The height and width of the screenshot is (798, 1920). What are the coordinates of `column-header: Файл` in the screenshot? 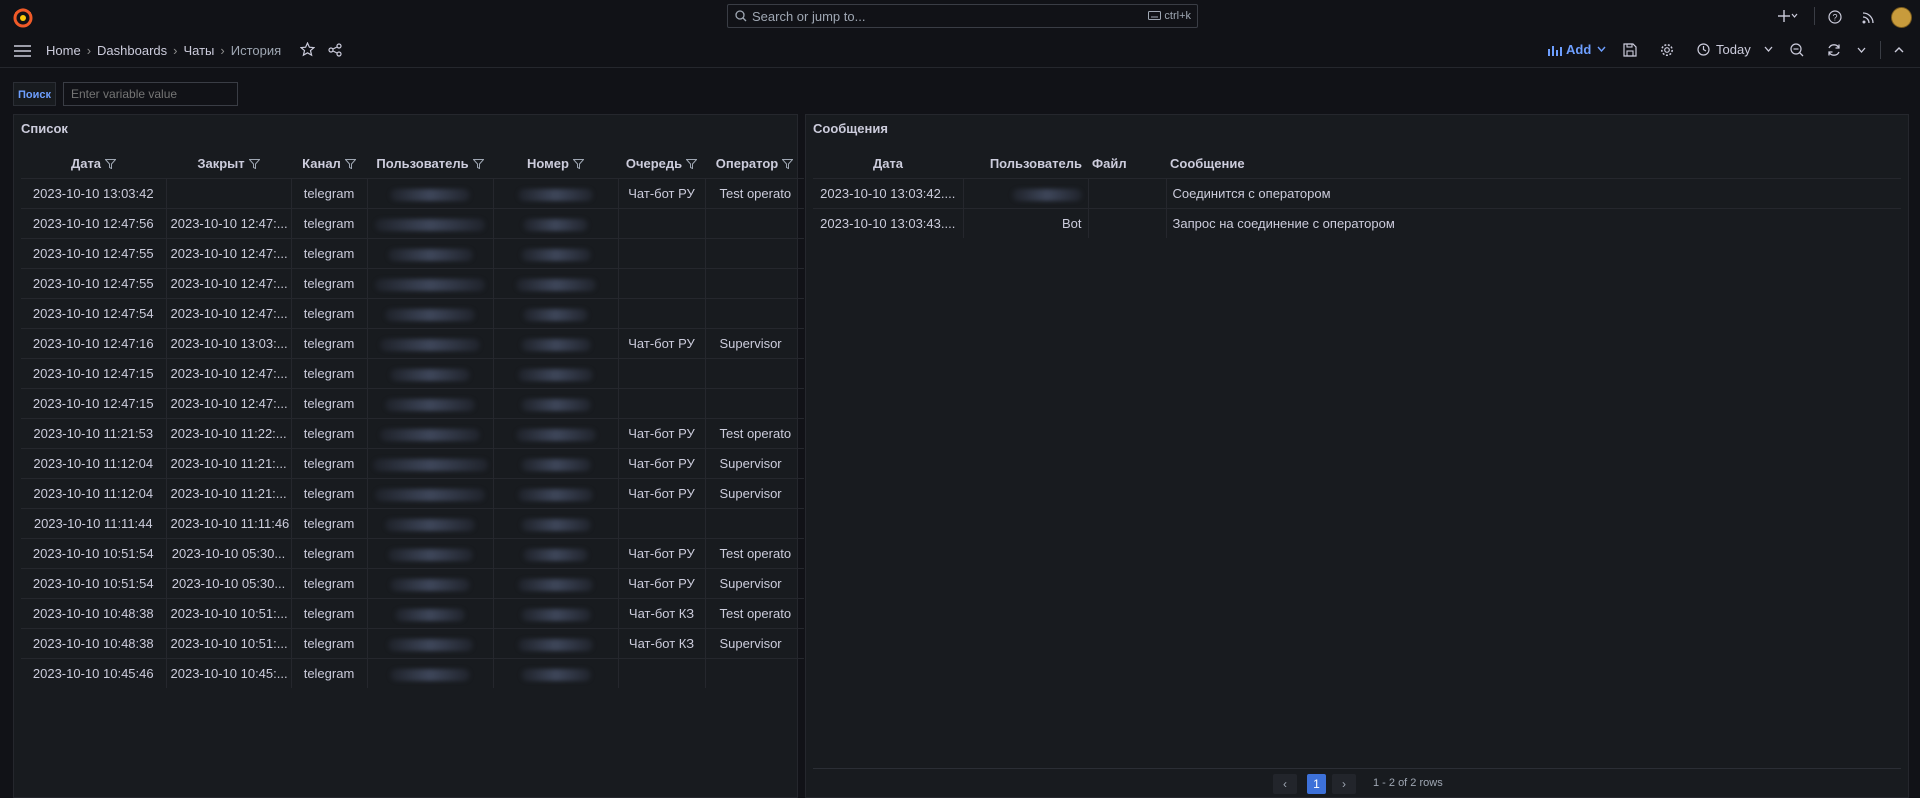 It's located at (1127, 163).